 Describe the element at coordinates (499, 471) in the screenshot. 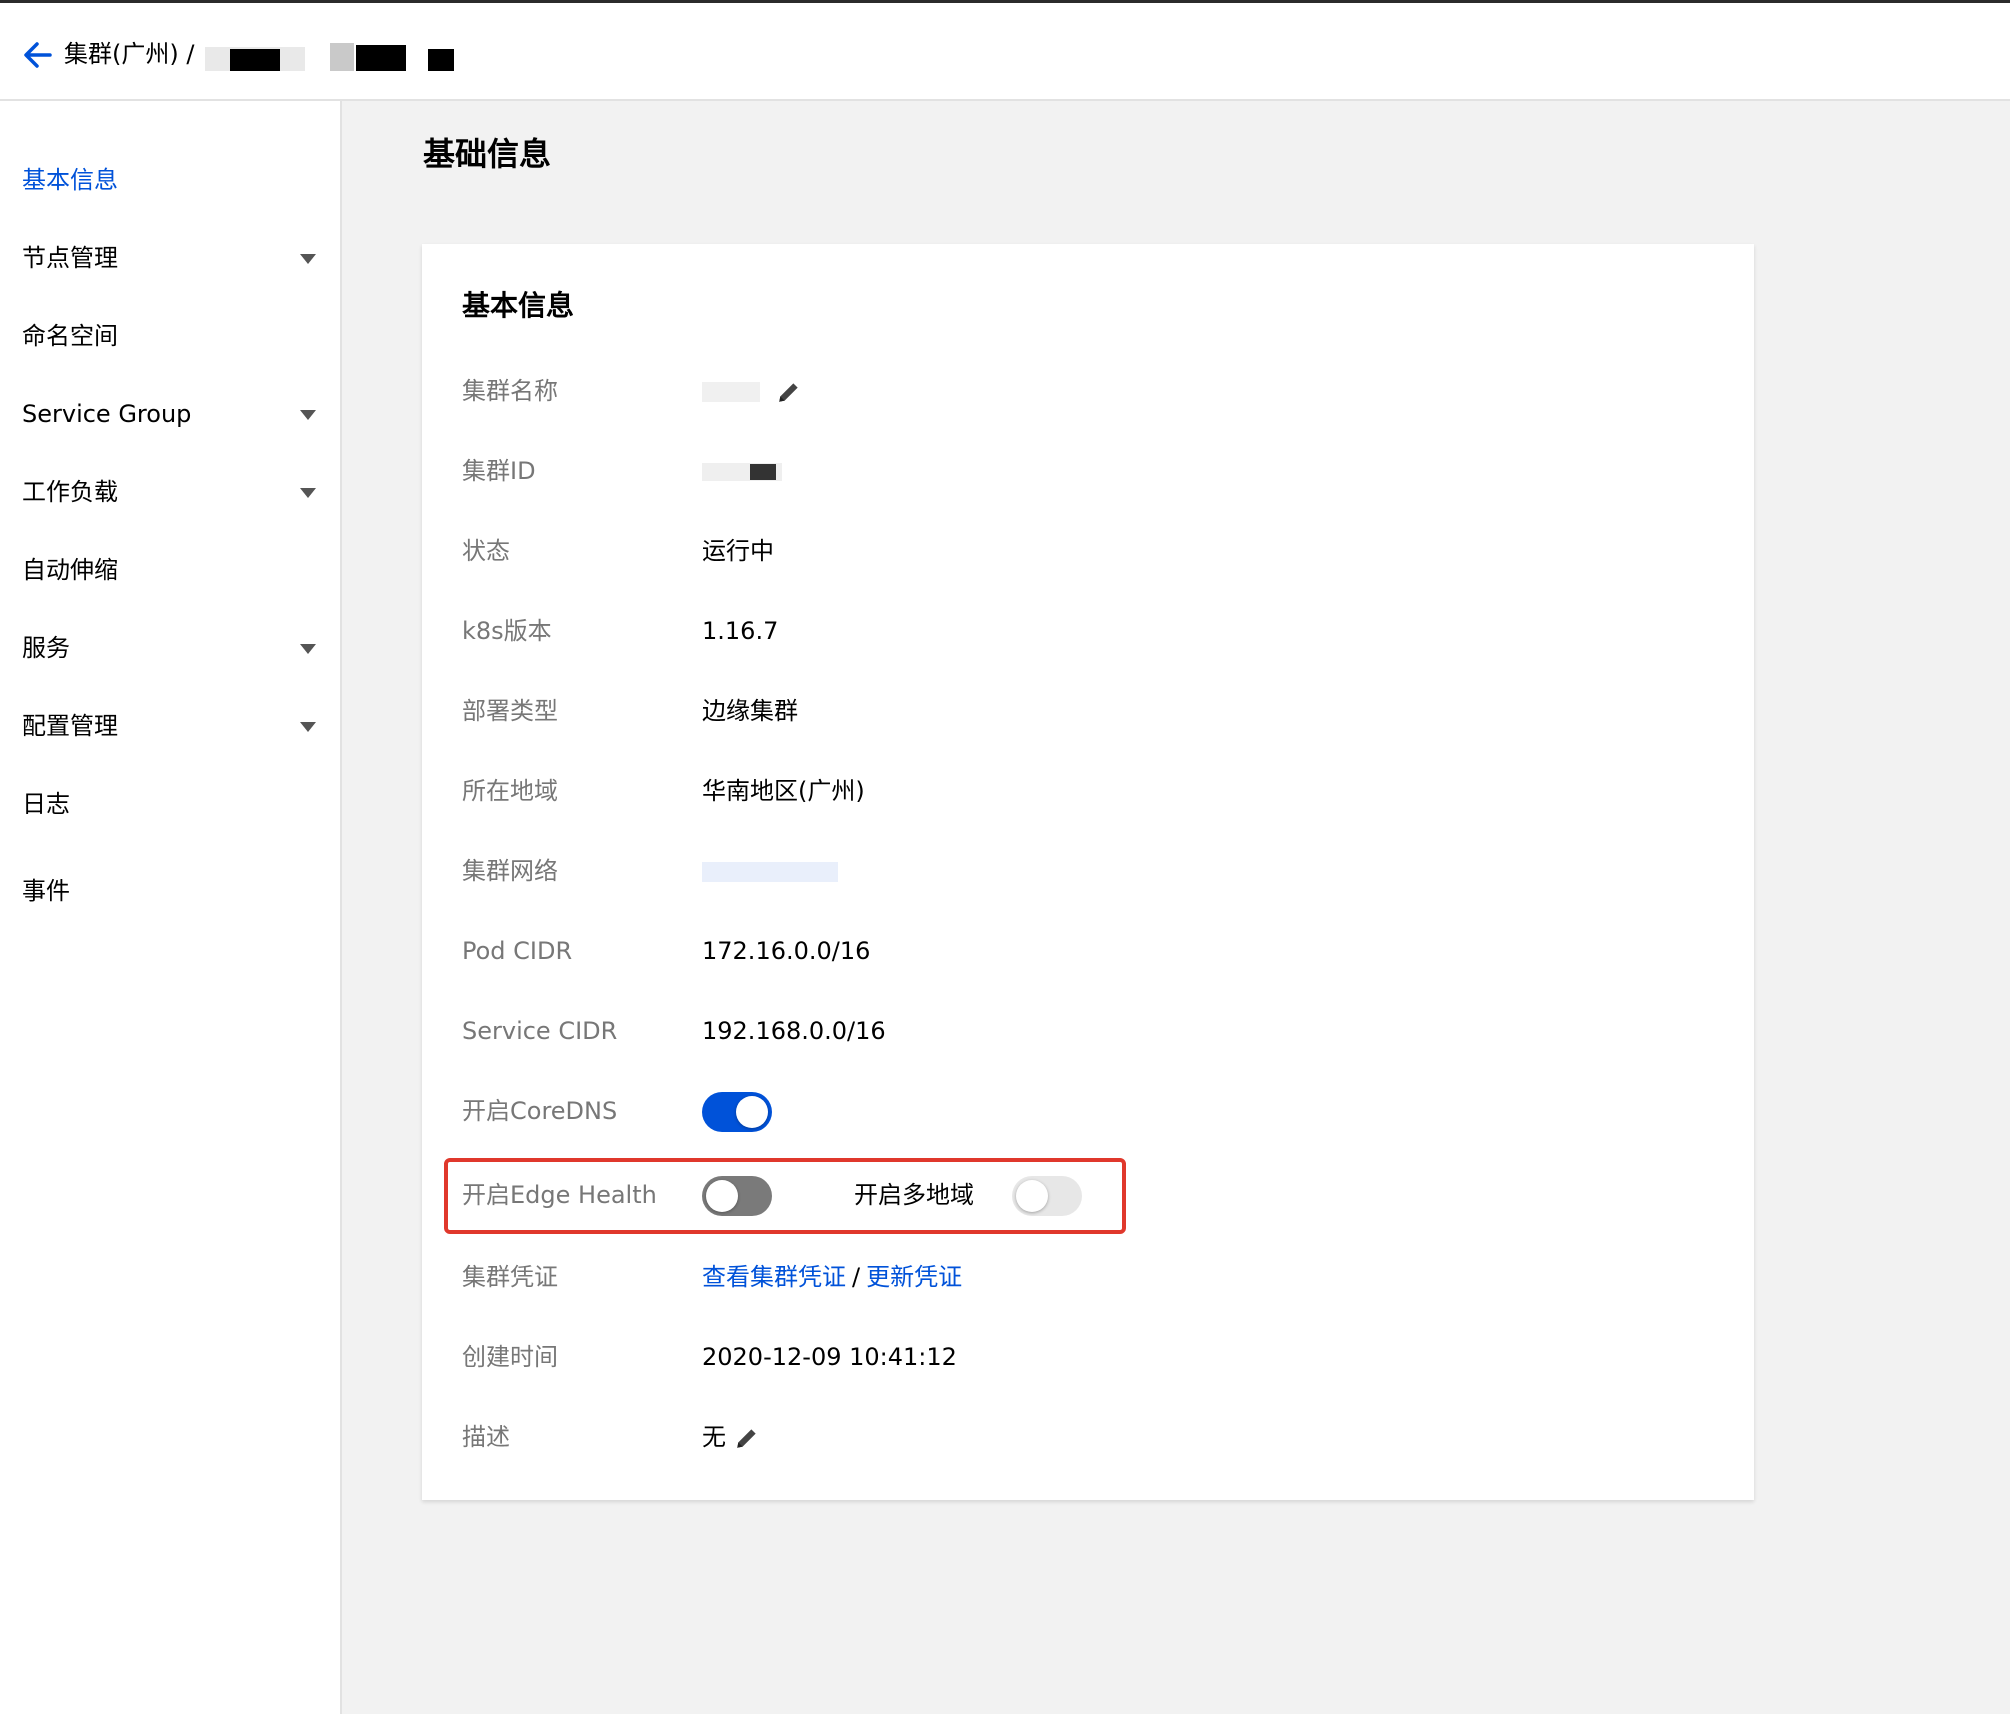

I see `row-label: 集群ID` at that location.